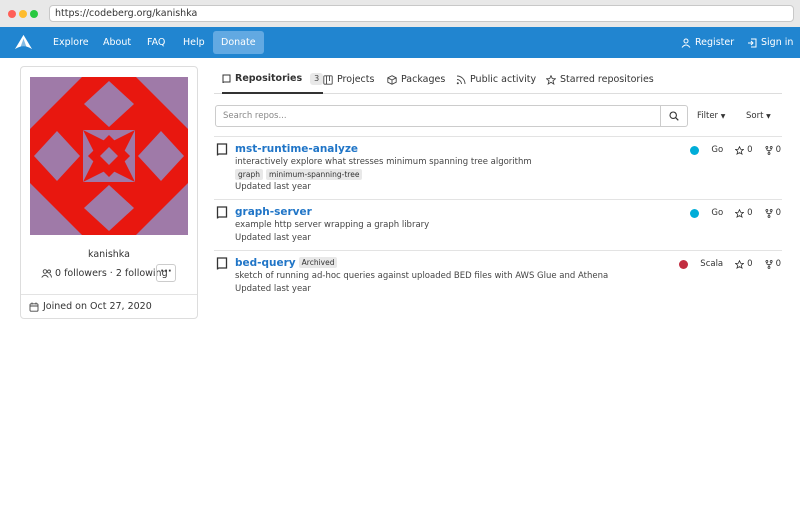 The height and width of the screenshot is (528, 800). Describe the element at coordinates (34, 14) in the screenshot. I see `maximize-window-button` at that location.